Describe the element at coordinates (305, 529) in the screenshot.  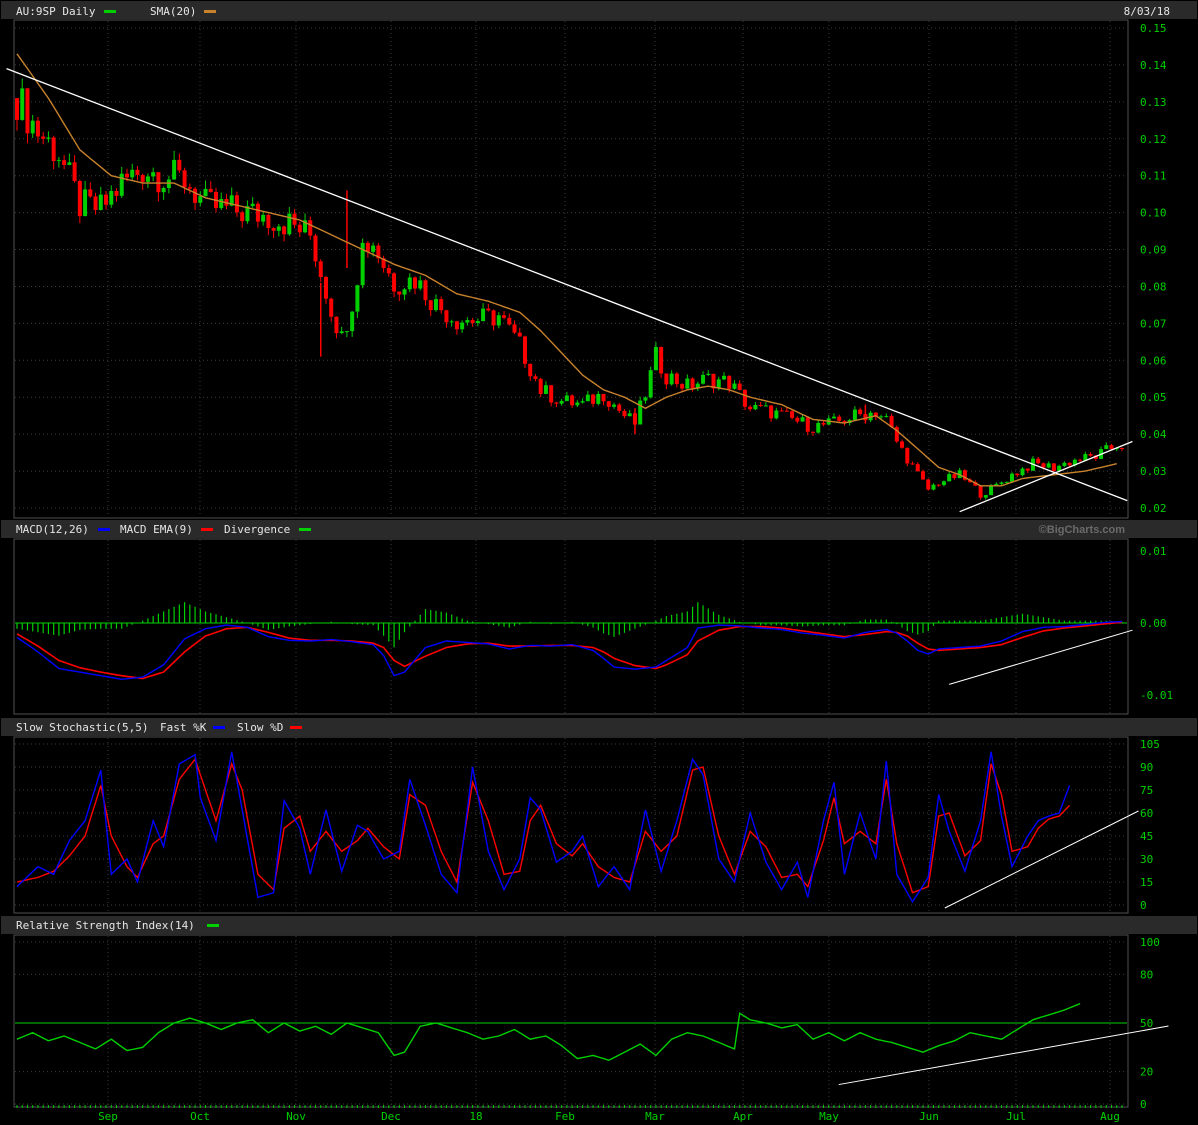
I see `divergence-legend-swatch` at that location.